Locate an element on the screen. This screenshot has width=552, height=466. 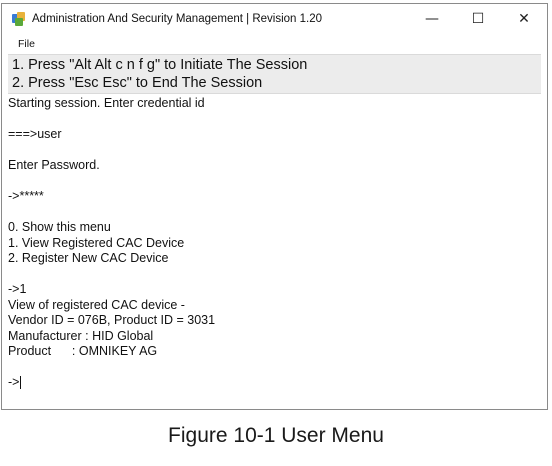
device-ids-text: Vendor ID = 076B, Product ID = 3031 is located at coordinates (112, 320).